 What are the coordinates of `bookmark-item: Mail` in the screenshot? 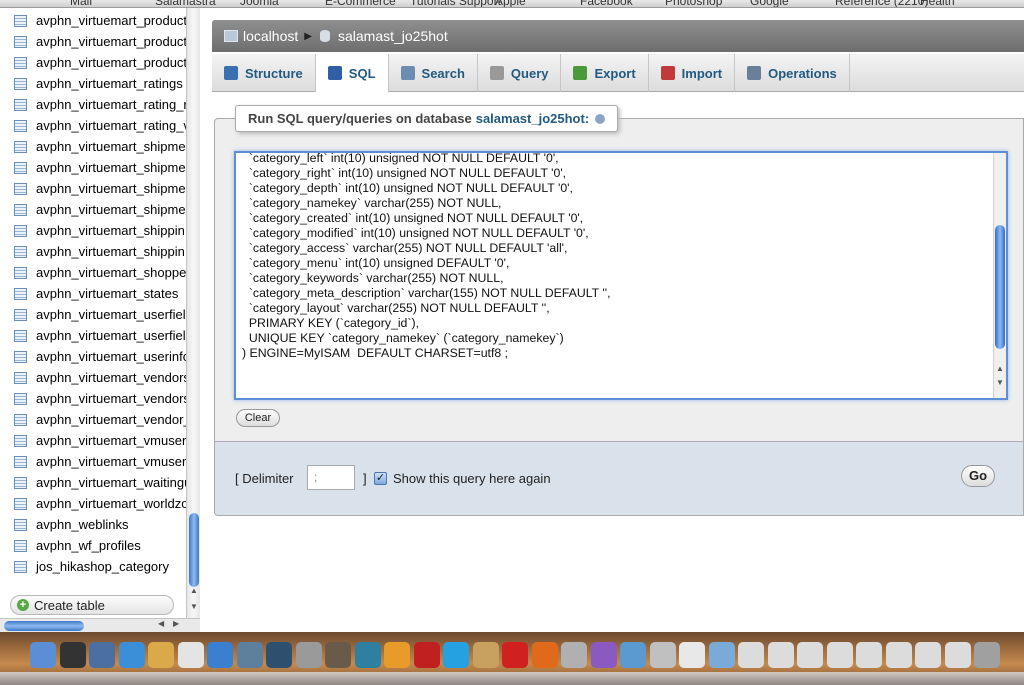 It's located at (81, 3).